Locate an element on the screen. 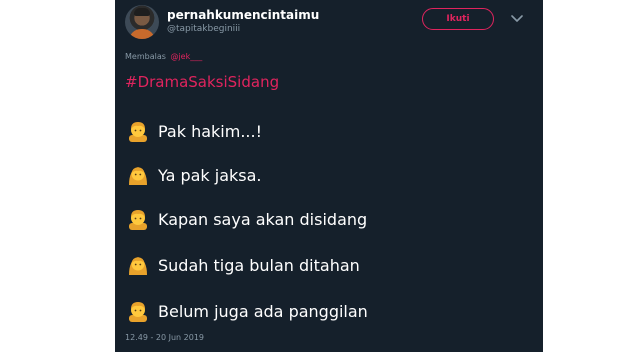  tweet-line: Kapan saya akan disidang is located at coordinates (247, 219).